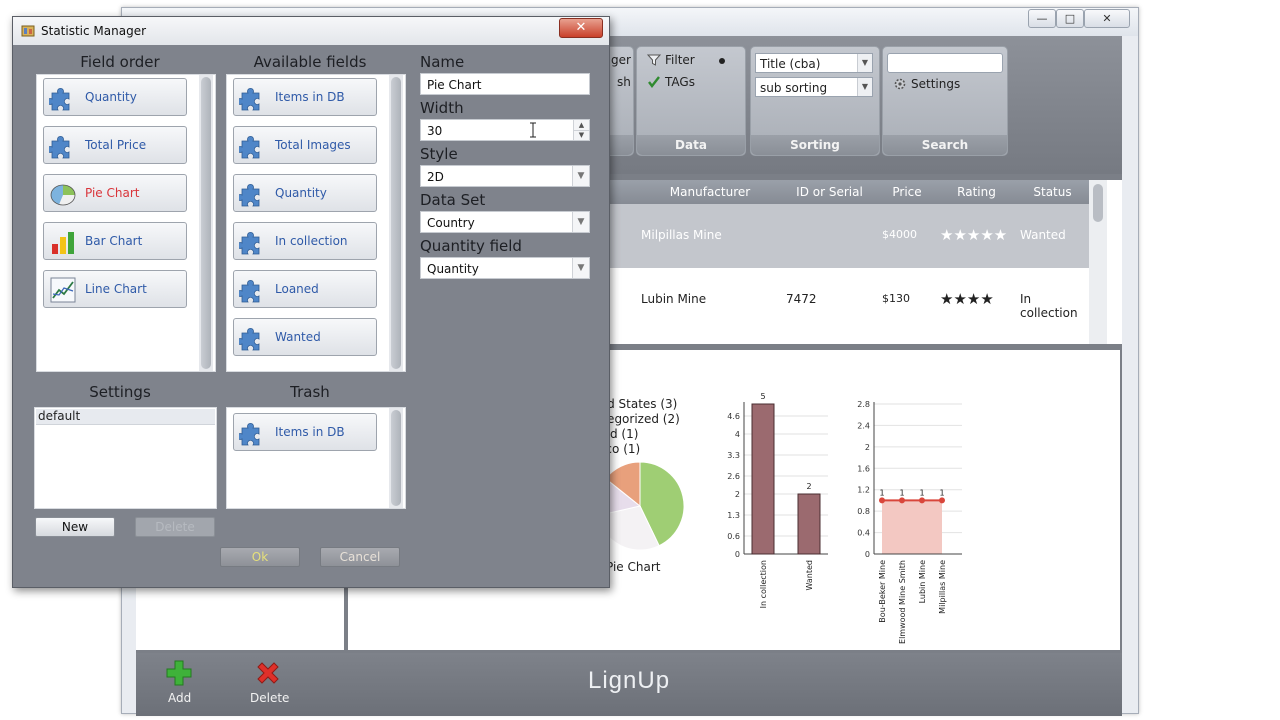 This screenshot has width=1280, height=720. What do you see at coordinates (899, 234) in the screenshot?
I see `row-price: $4000` at bounding box center [899, 234].